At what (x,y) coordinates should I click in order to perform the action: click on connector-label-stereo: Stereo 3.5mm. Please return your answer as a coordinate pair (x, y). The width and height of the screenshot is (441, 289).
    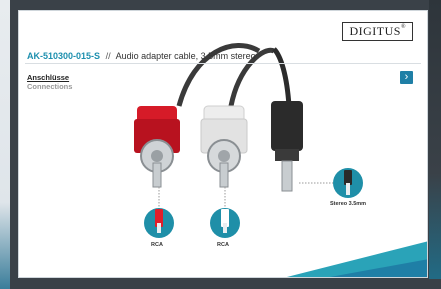
    Looking at the image, I should click on (348, 204).